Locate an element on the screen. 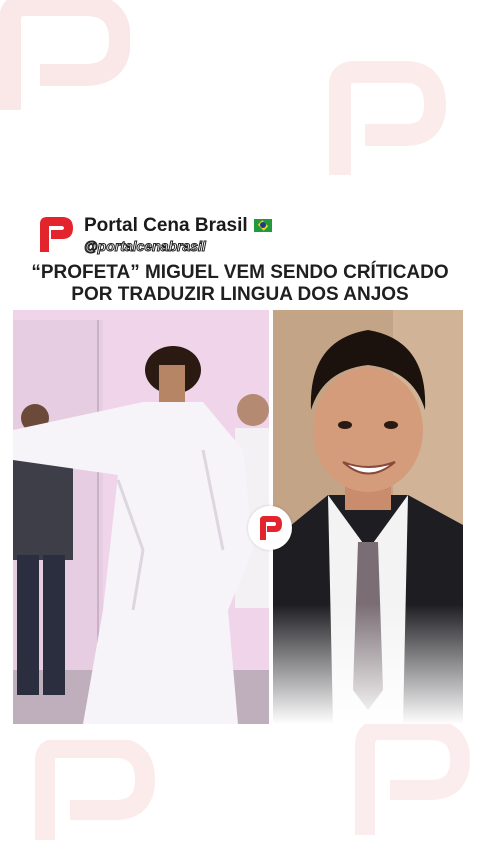 The image size is (480, 854). brand-name-row: Portal Cena Brasil is located at coordinates (178, 226).